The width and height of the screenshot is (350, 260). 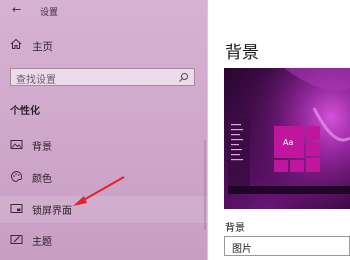 What do you see at coordinates (287, 246) in the screenshot?
I see `background-dropdown: 图片` at bounding box center [287, 246].